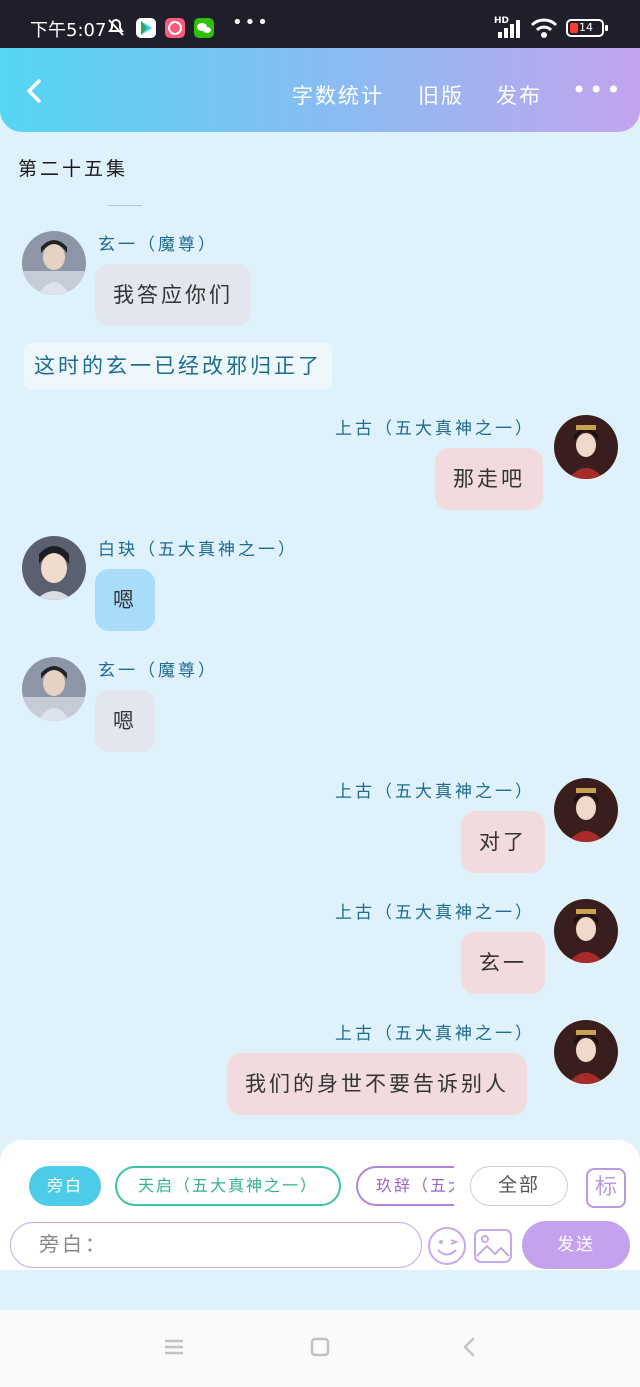 The height and width of the screenshot is (1387, 640). I want to click on message-bubble: 我答应你们, so click(173, 295).